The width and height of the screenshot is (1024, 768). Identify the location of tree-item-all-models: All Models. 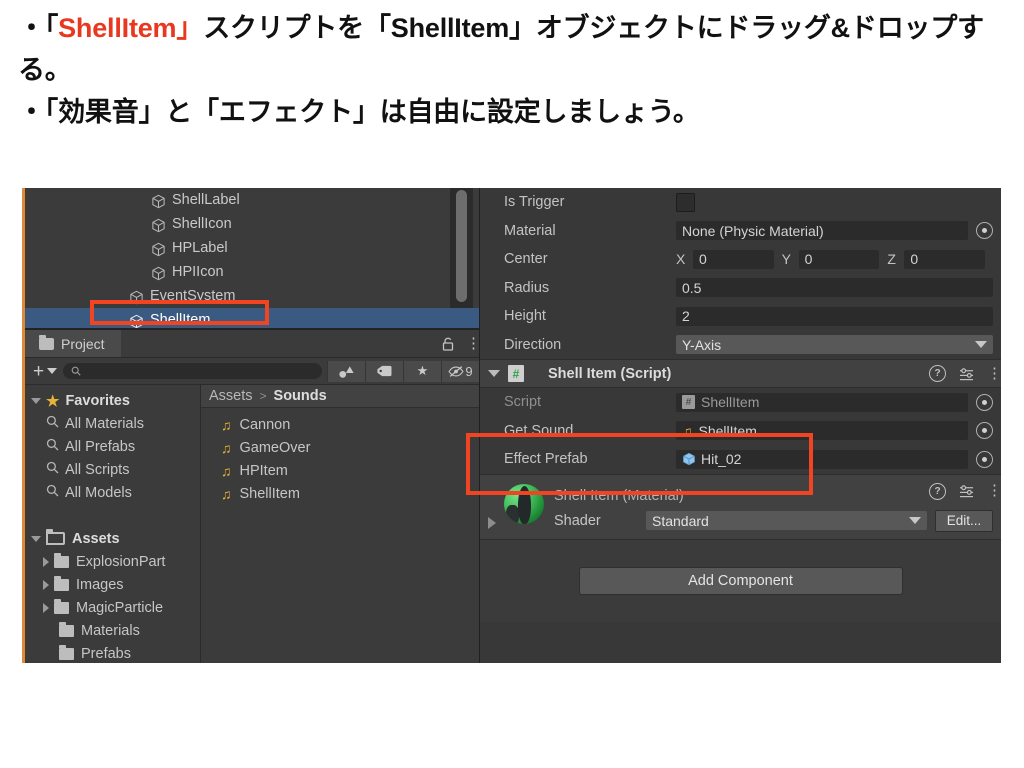
(112, 492).